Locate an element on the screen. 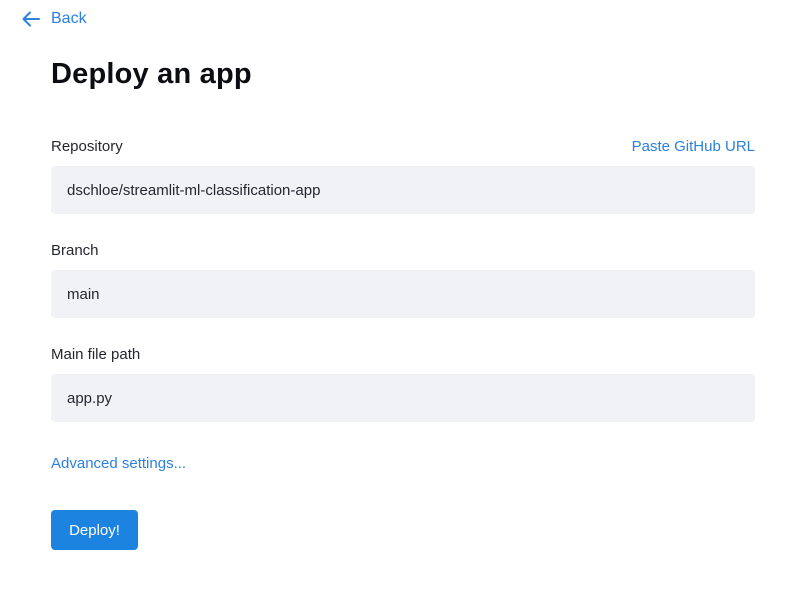  branch-label-row: Branch is located at coordinates (403, 250).